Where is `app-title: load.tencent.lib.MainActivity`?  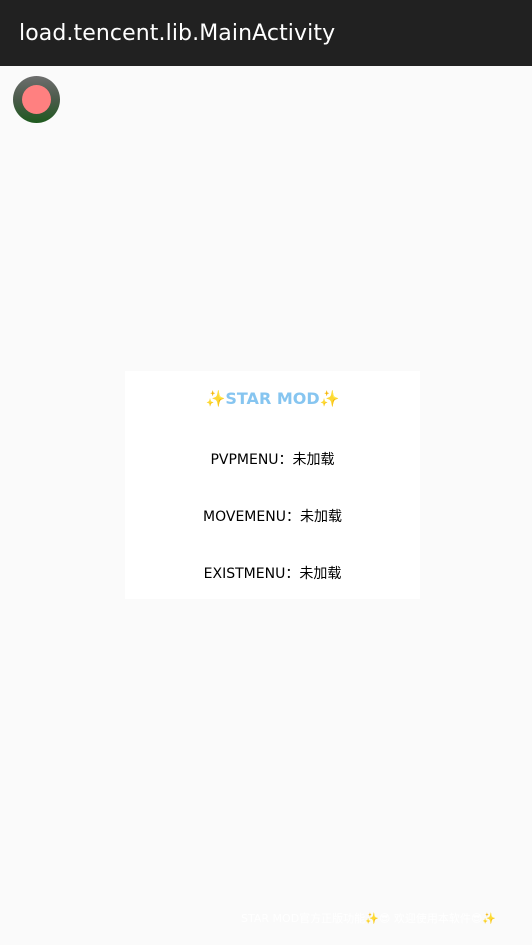
app-title: load.tencent.lib.MainActivity is located at coordinates (177, 33).